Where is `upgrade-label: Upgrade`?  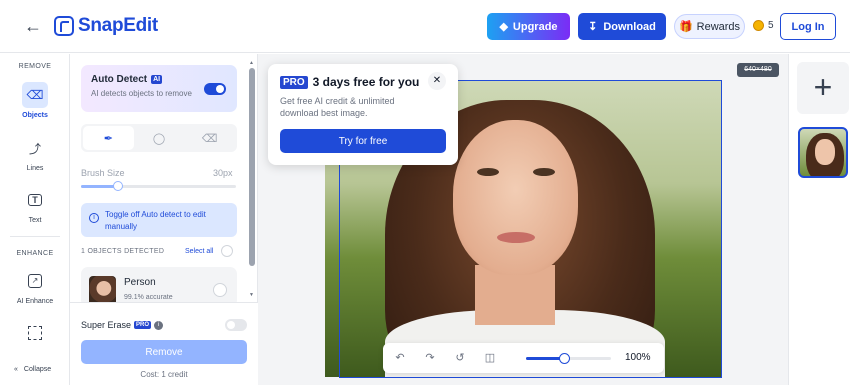
upgrade-label: Upgrade is located at coordinates (535, 26).